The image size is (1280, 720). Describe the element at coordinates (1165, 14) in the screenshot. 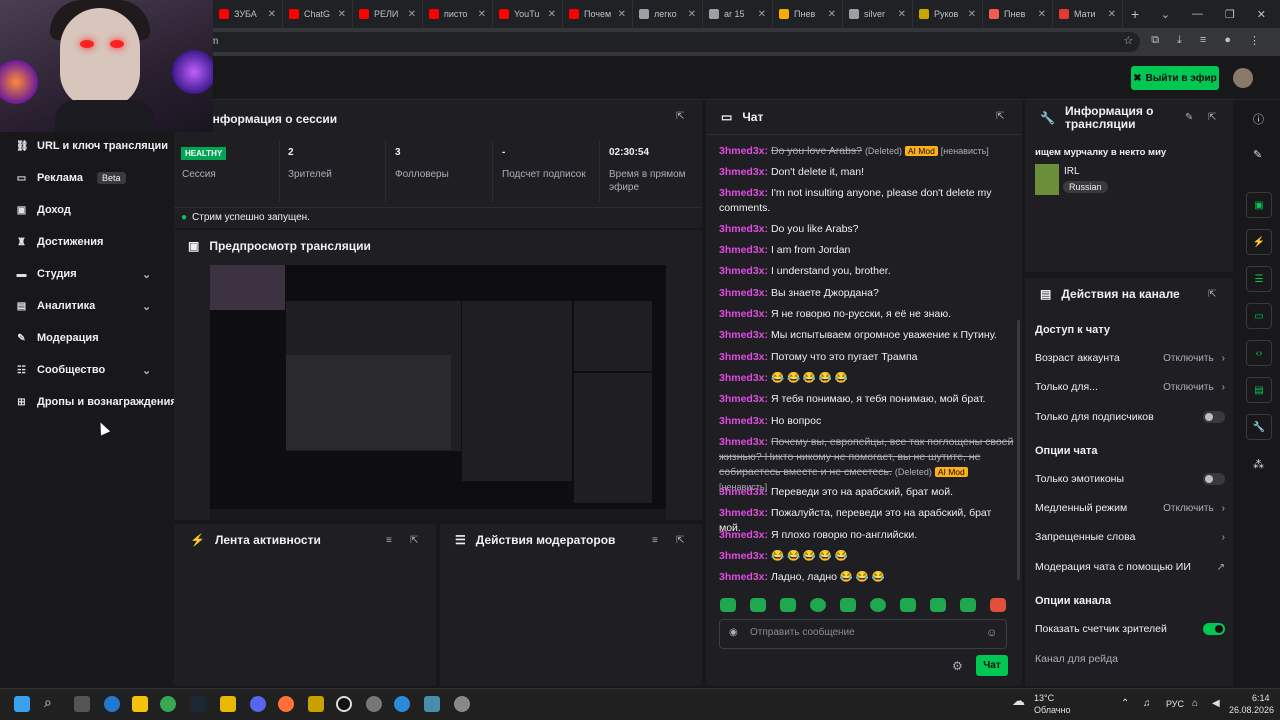

I see `tab-search-icon: ⌄` at that location.